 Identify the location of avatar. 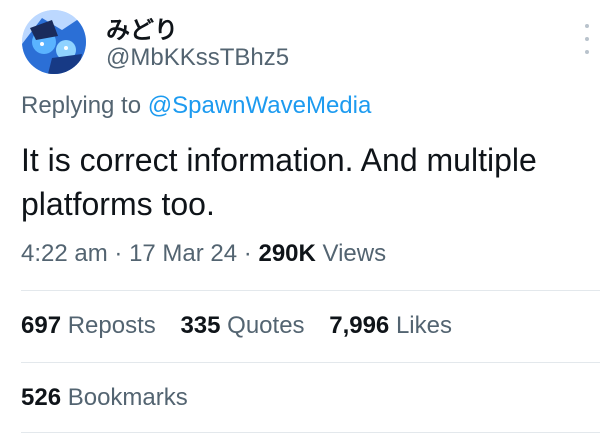
(54, 42).